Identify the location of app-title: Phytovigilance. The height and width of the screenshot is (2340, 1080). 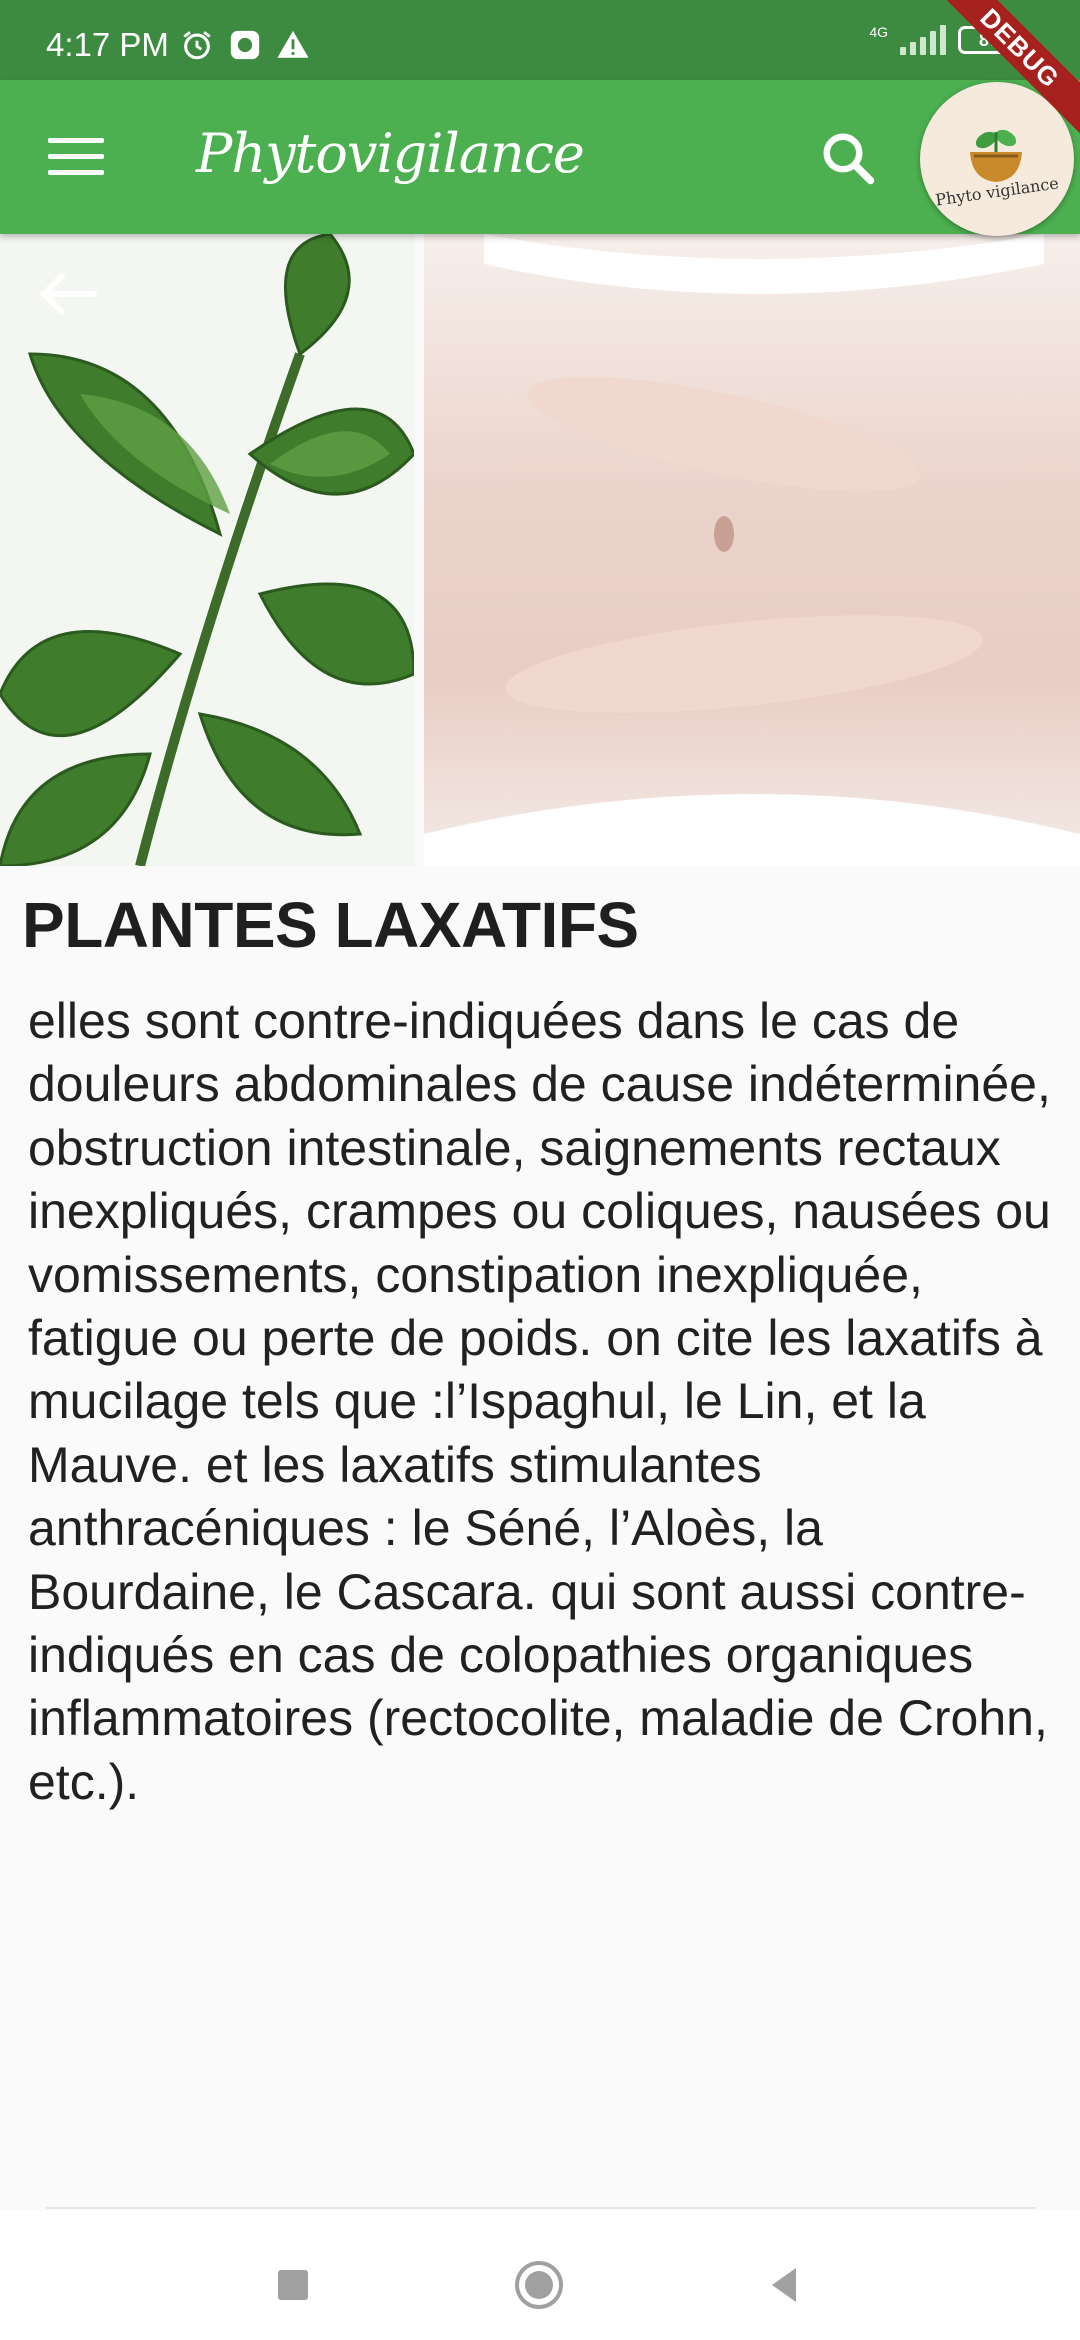
(390, 153).